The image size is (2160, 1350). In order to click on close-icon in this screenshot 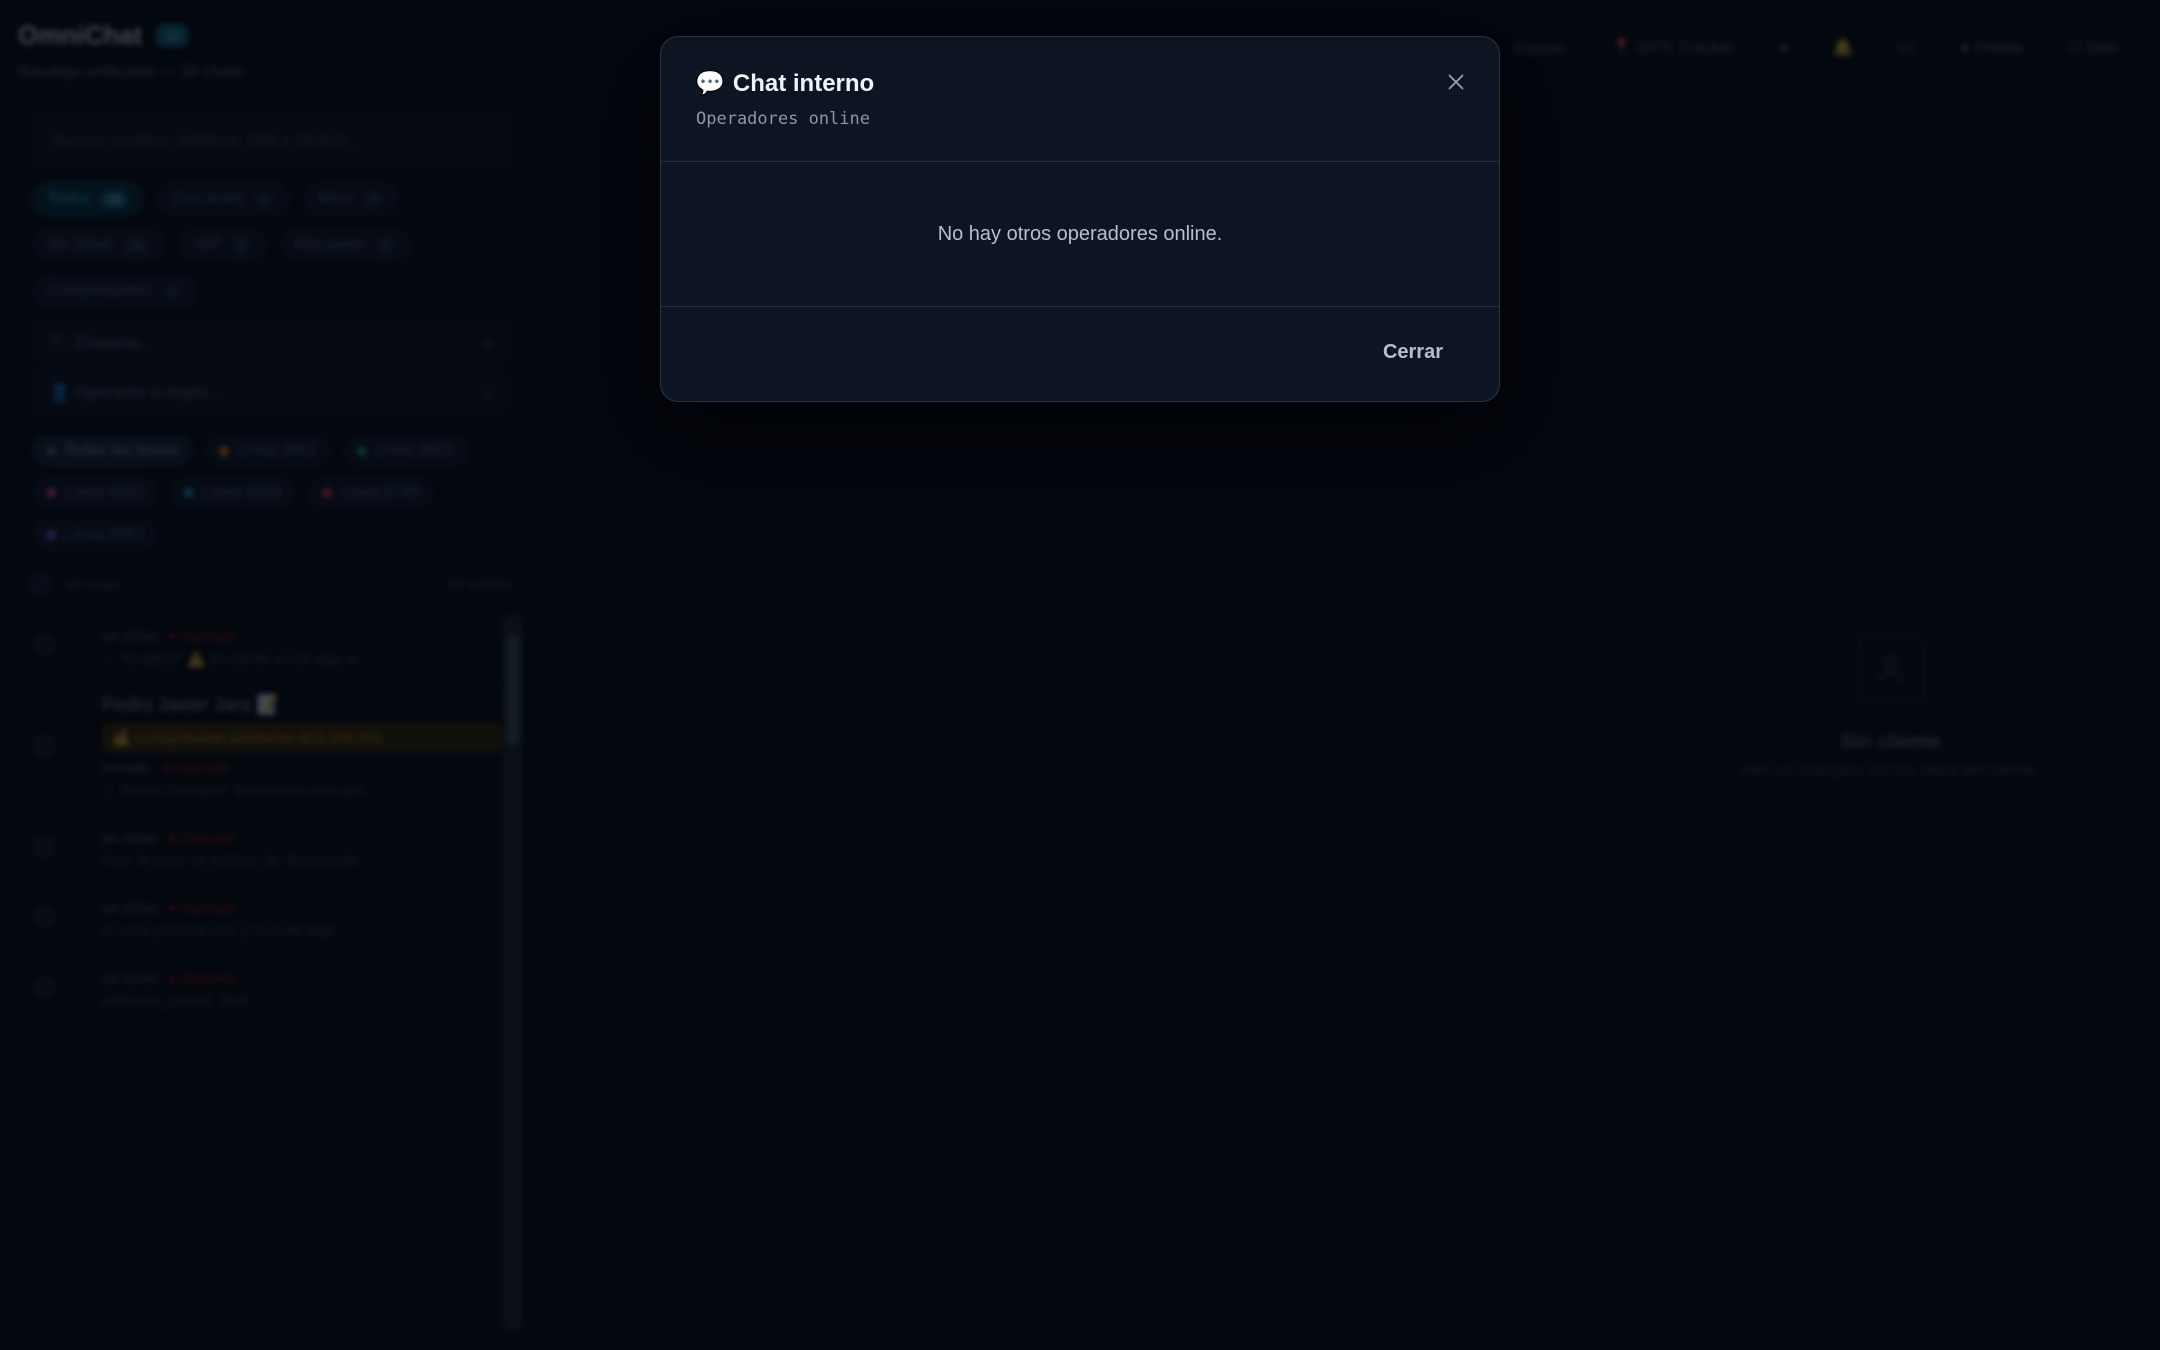, I will do `click(1456, 82)`.